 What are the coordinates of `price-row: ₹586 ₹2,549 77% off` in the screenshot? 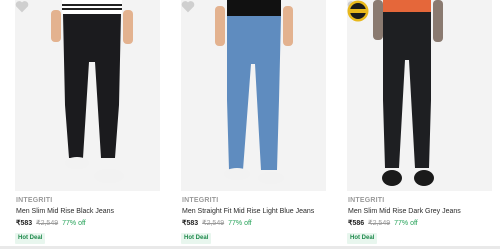 It's located at (383, 223).